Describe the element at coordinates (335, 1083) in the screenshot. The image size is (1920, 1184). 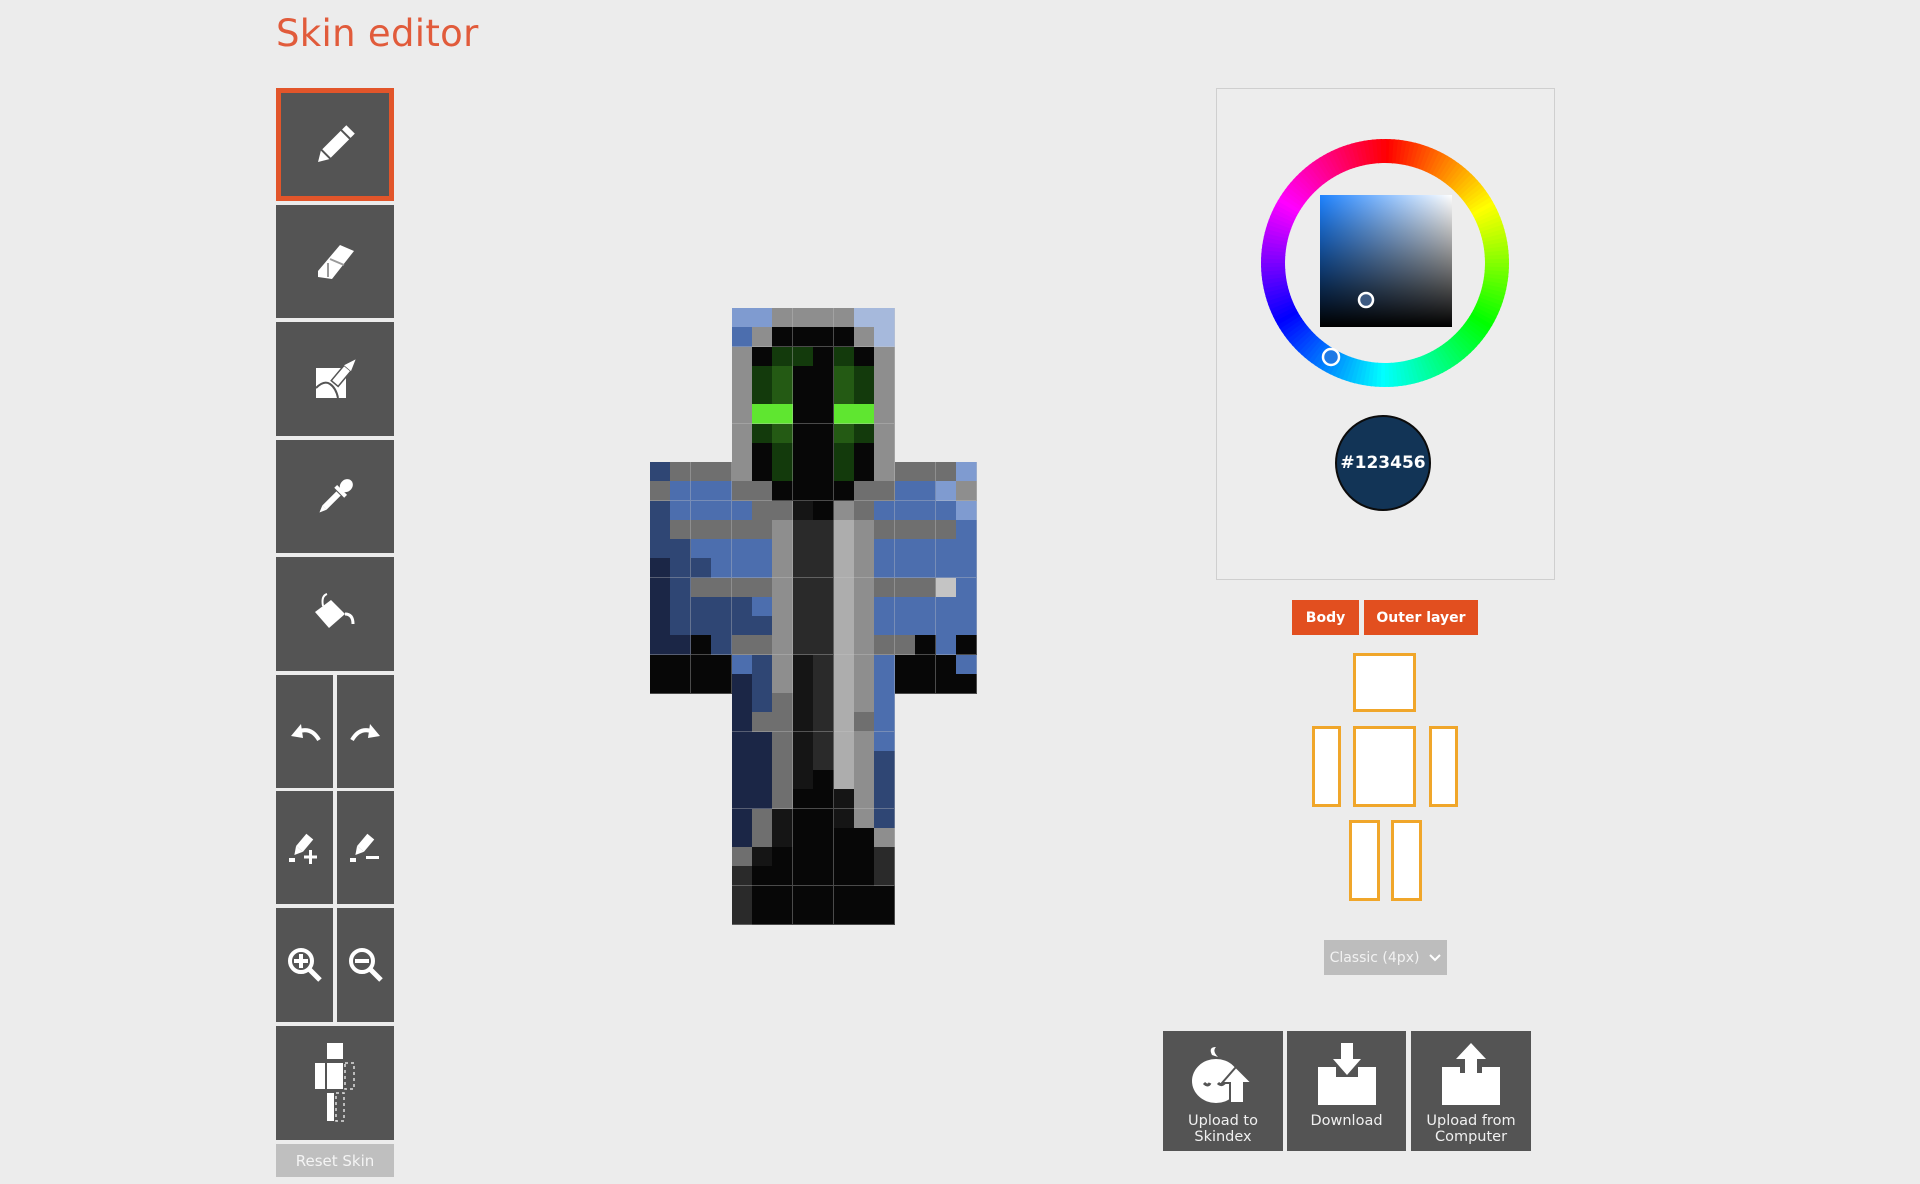
I see `toggle-body-parts-button` at that location.